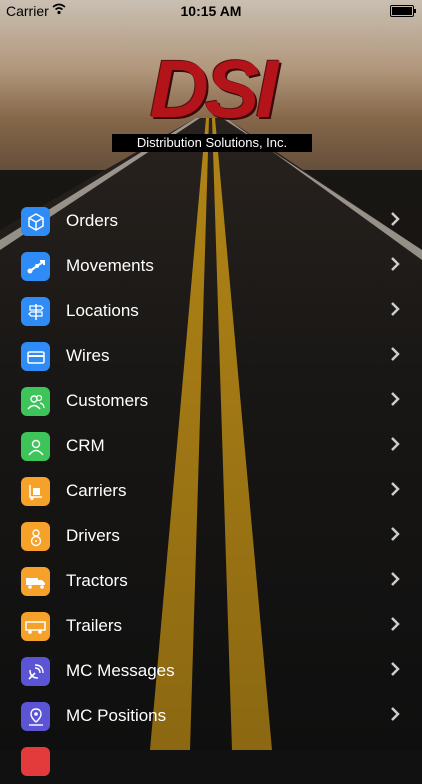 This screenshot has width=422, height=784. I want to click on logo-subtitle: Distribution Solutions, Inc., so click(212, 143).